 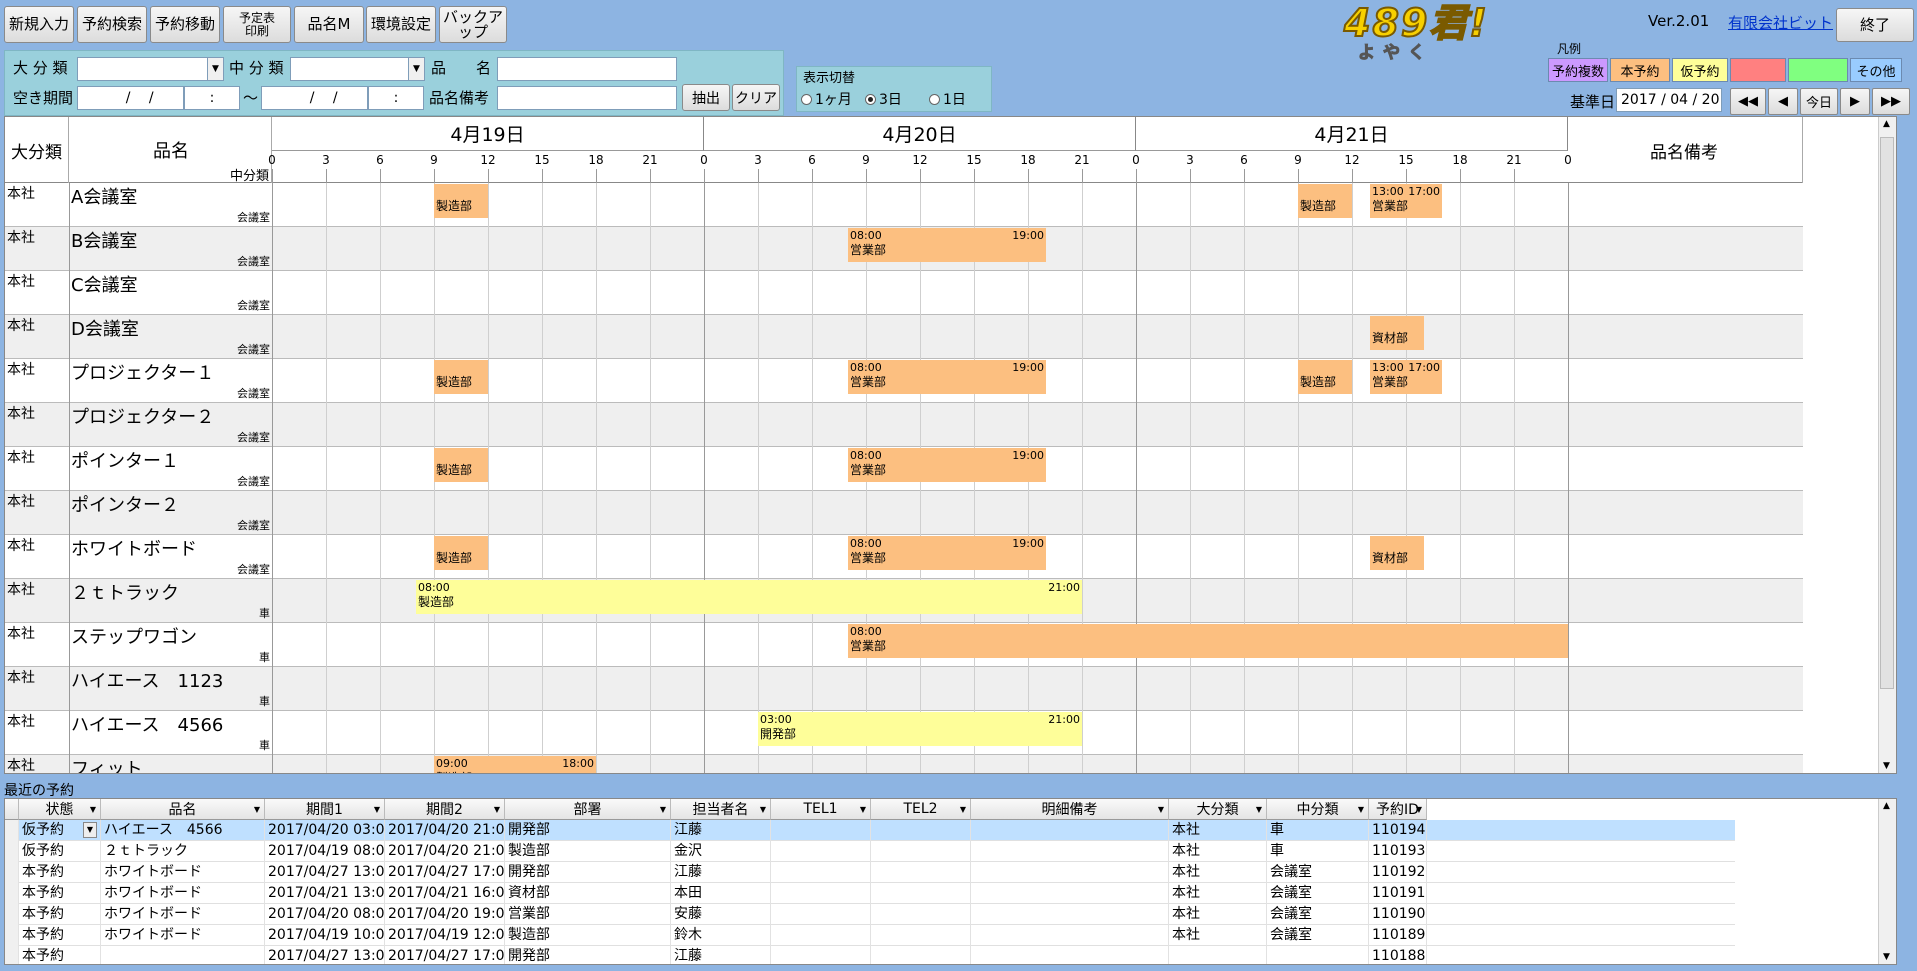 I want to click on schedule-row: 本社 ハイエース 1123 車, so click(x=904, y=689).